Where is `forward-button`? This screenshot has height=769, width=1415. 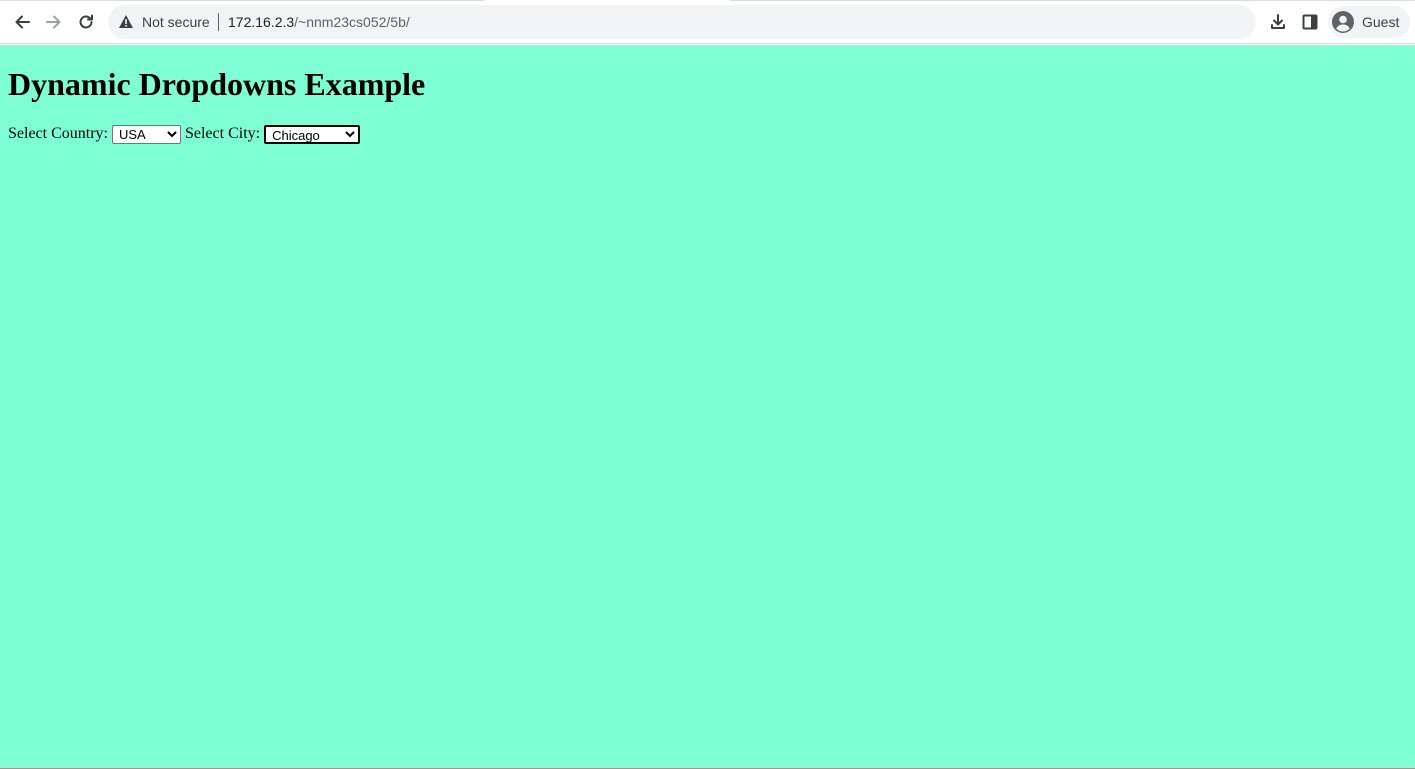
forward-button is located at coordinates (54, 22).